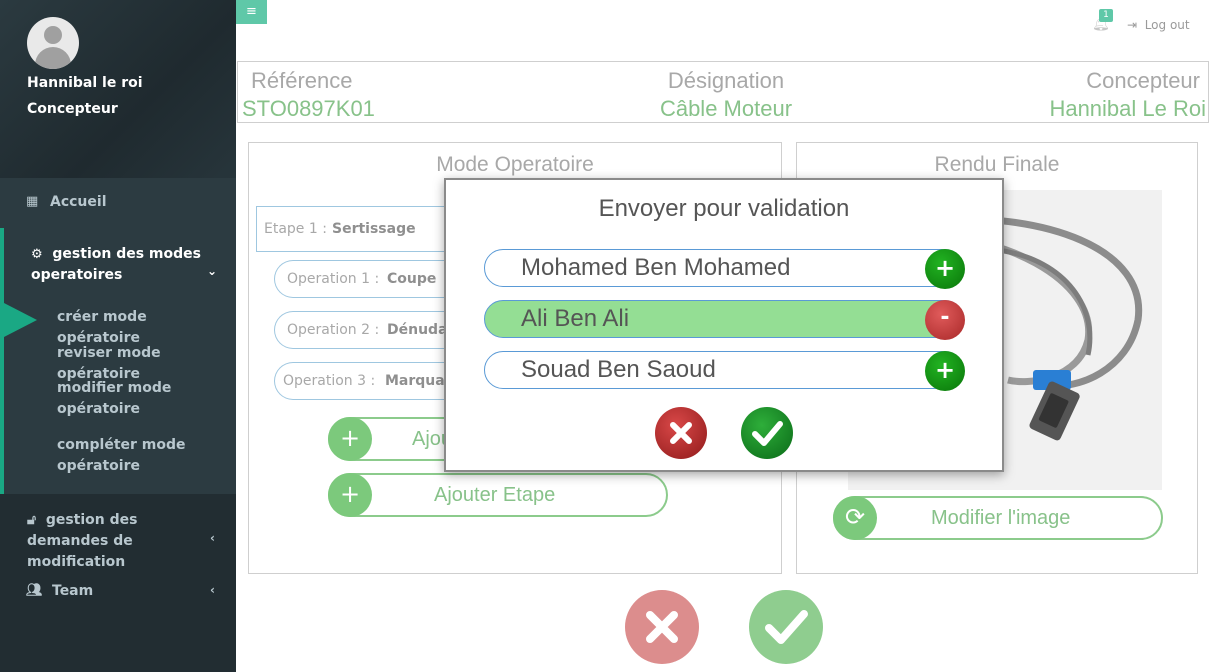 This screenshot has height=672, width=1209. What do you see at coordinates (118, 590) in the screenshot?
I see `sidebar-item-team: 👥︎ Team ‹` at bounding box center [118, 590].